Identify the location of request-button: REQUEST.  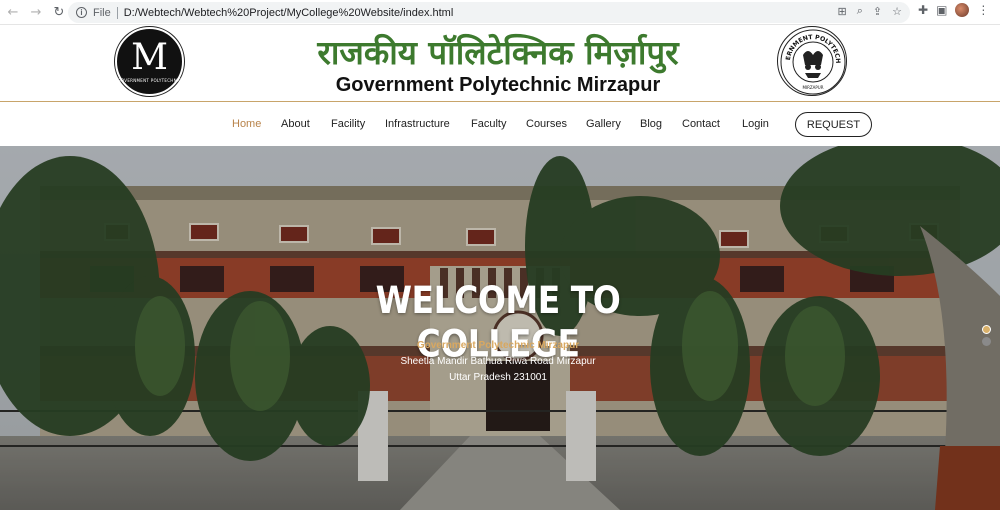
(833, 124).